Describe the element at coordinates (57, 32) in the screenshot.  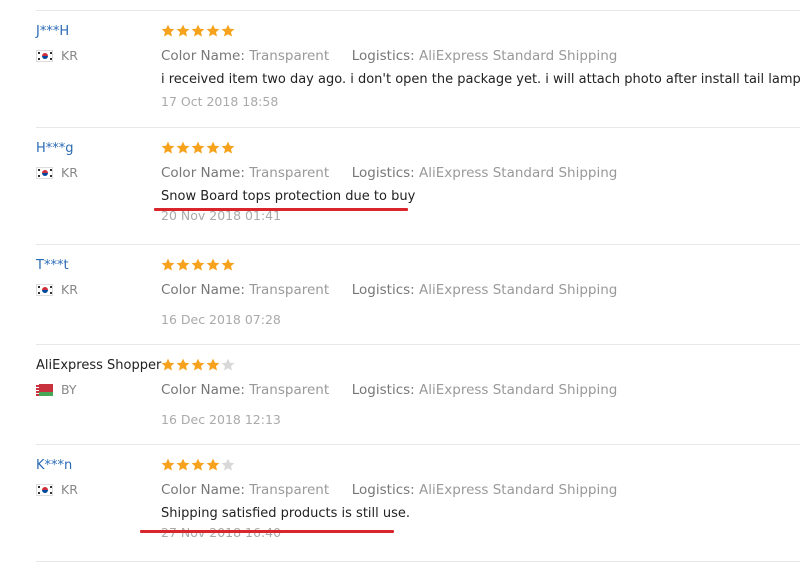
I see `reviewer-name: J***H` at that location.